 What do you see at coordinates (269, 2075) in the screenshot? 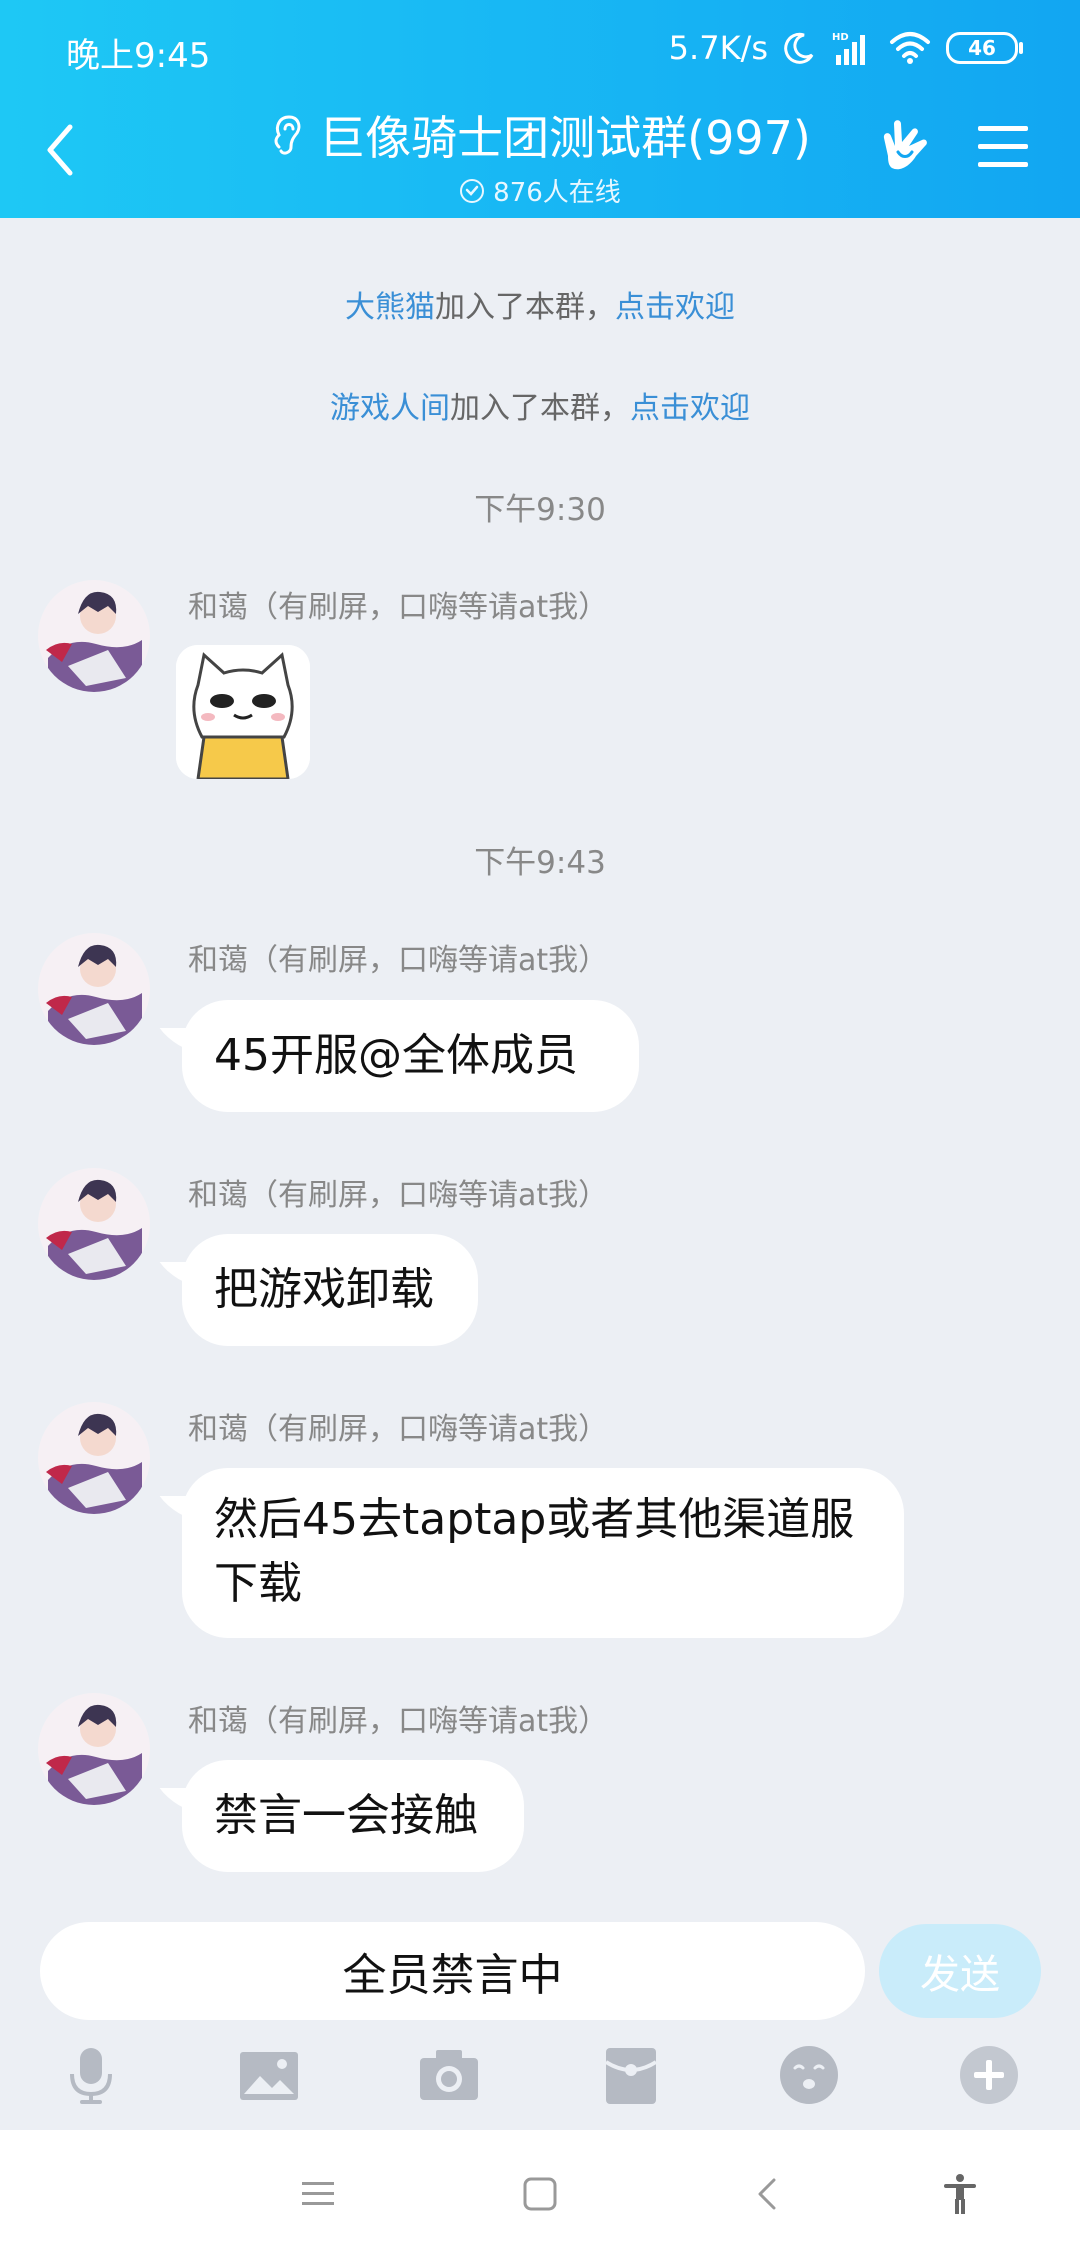
I see `image-icon` at bounding box center [269, 2075].